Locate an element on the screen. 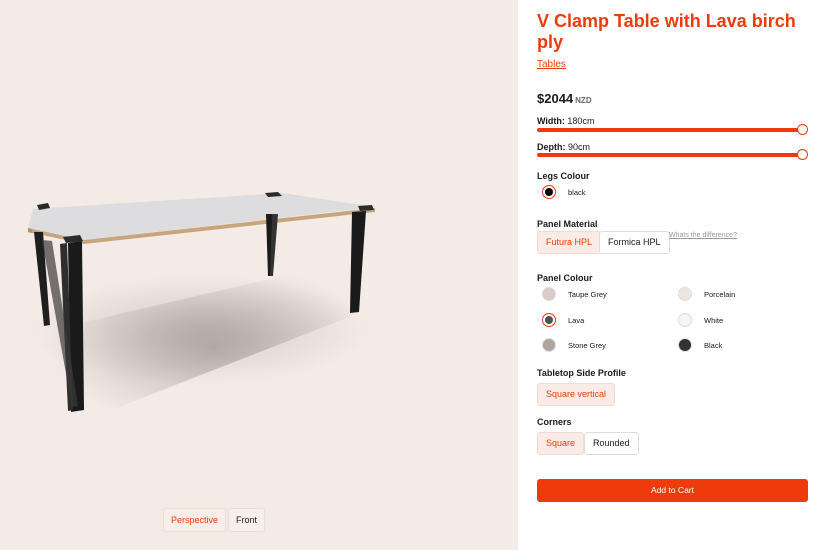  panel-material-title: Panel Material is located at coordinates (567, 224).